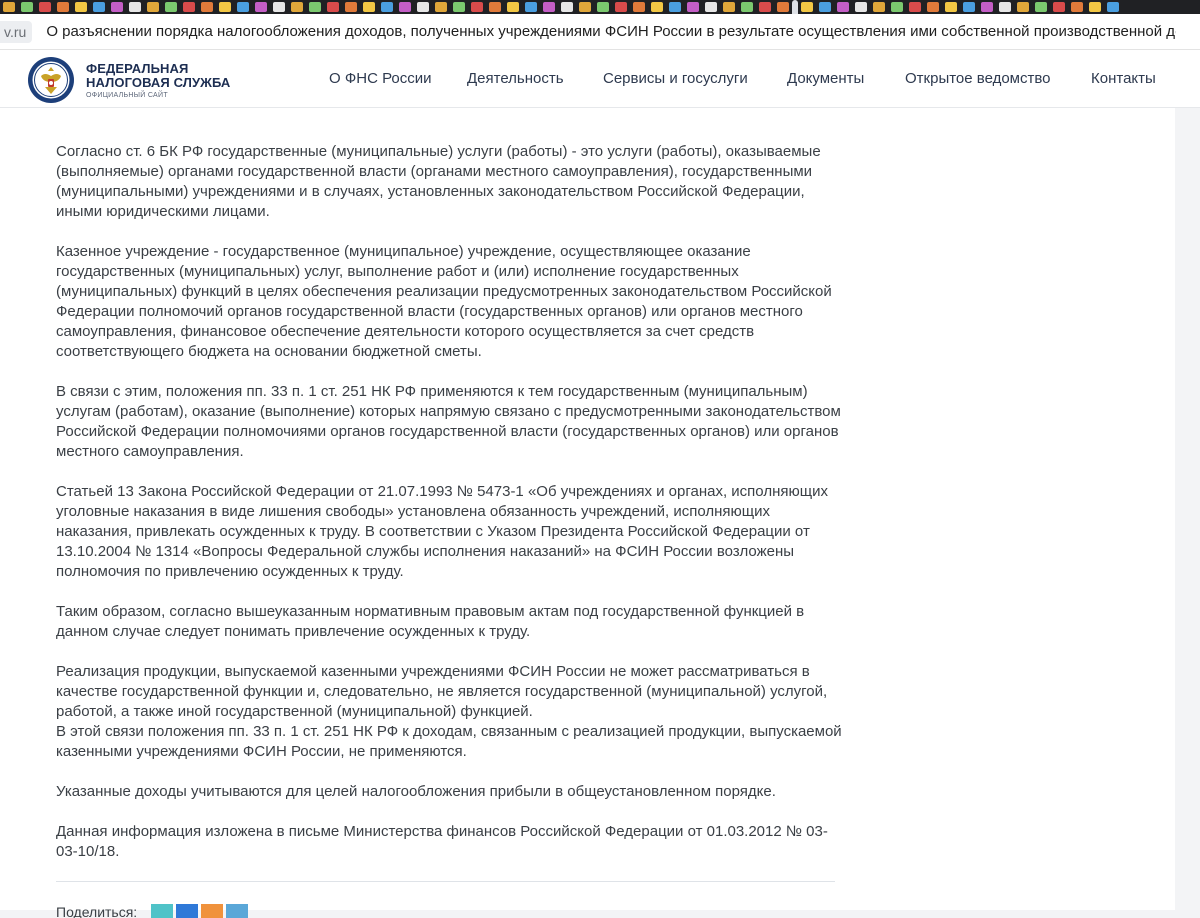 The width and height of the screenshot is (1200, 918). I want to click on nav-item-activity: Деятельность, so click(515, 78).